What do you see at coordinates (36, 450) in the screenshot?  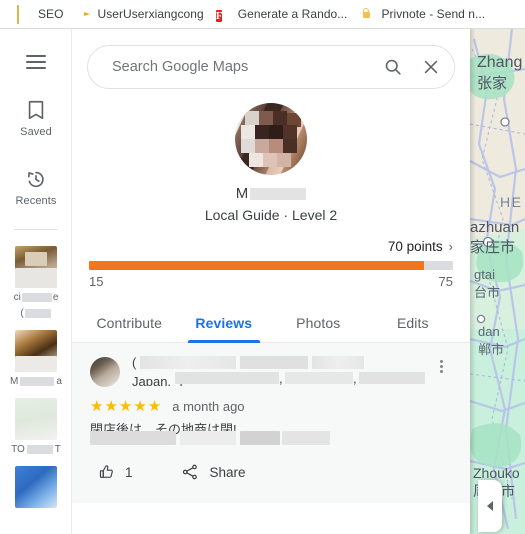 I see `thumbnail-caption: TO T` at bounding box center [36, 450].